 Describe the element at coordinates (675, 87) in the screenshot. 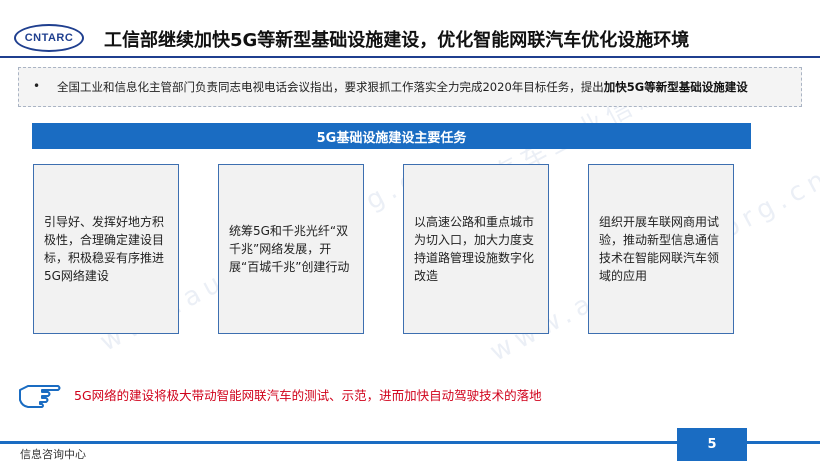

I see `summary-text-bold: 加快5G等新型基础设施建设` at that location.